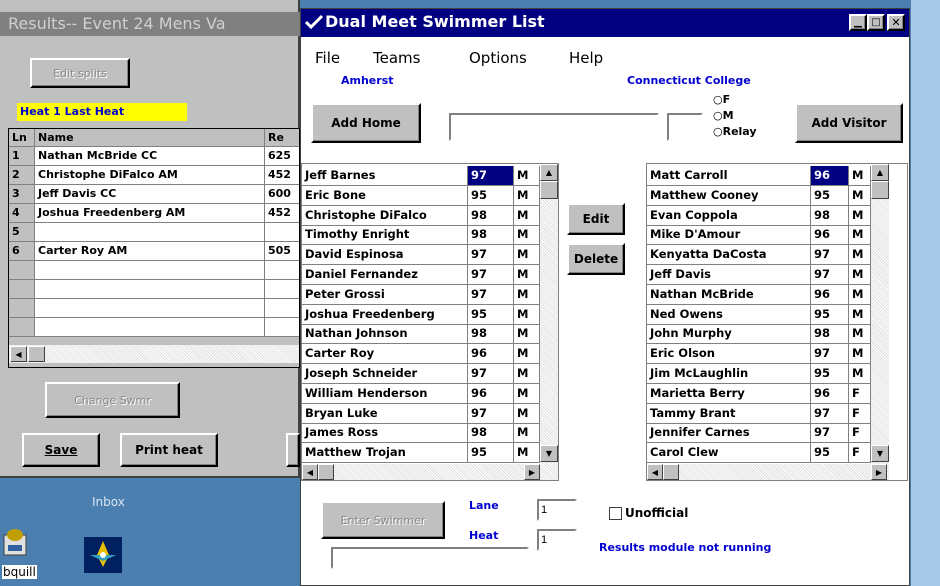  I want to click on radio-relay-icon: ○, so click(718, 131).